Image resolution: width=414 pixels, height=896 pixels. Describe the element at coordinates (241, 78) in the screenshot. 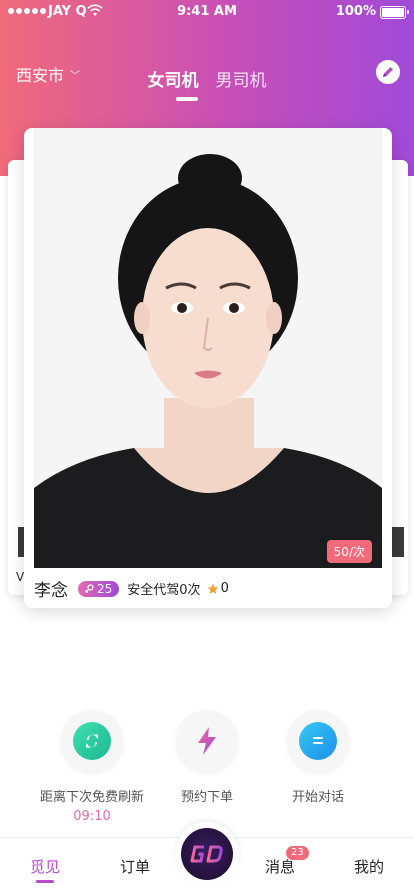

I see `tab-male-driver: 男司机` at that location.